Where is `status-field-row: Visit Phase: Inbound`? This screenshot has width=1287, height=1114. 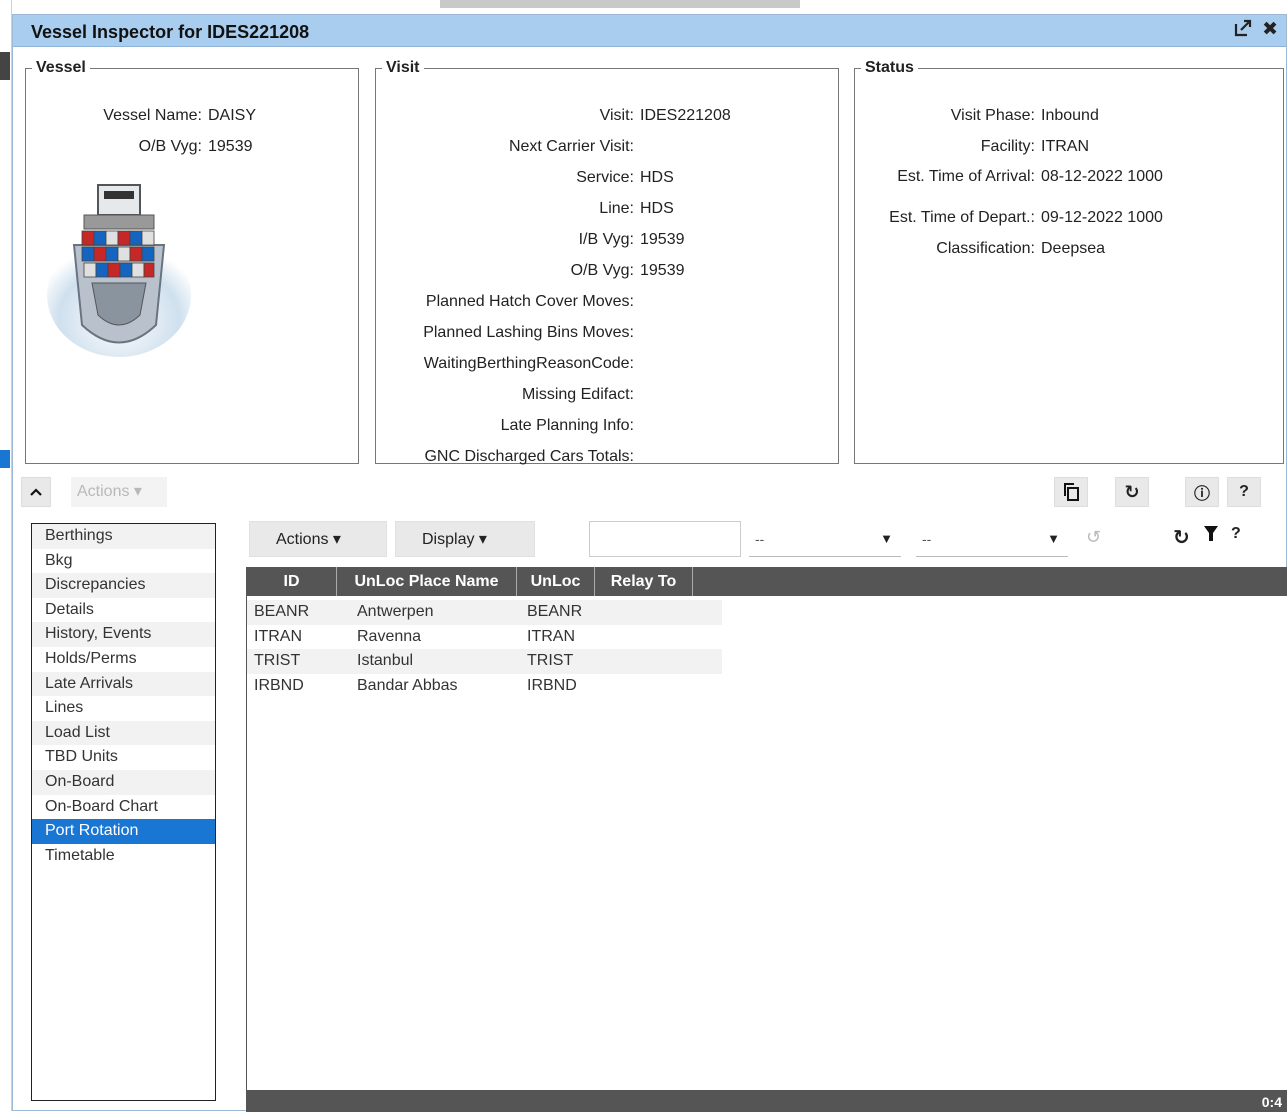
status-field-row: Visit Phase: Inbound is located at coordinates (1069, 118).